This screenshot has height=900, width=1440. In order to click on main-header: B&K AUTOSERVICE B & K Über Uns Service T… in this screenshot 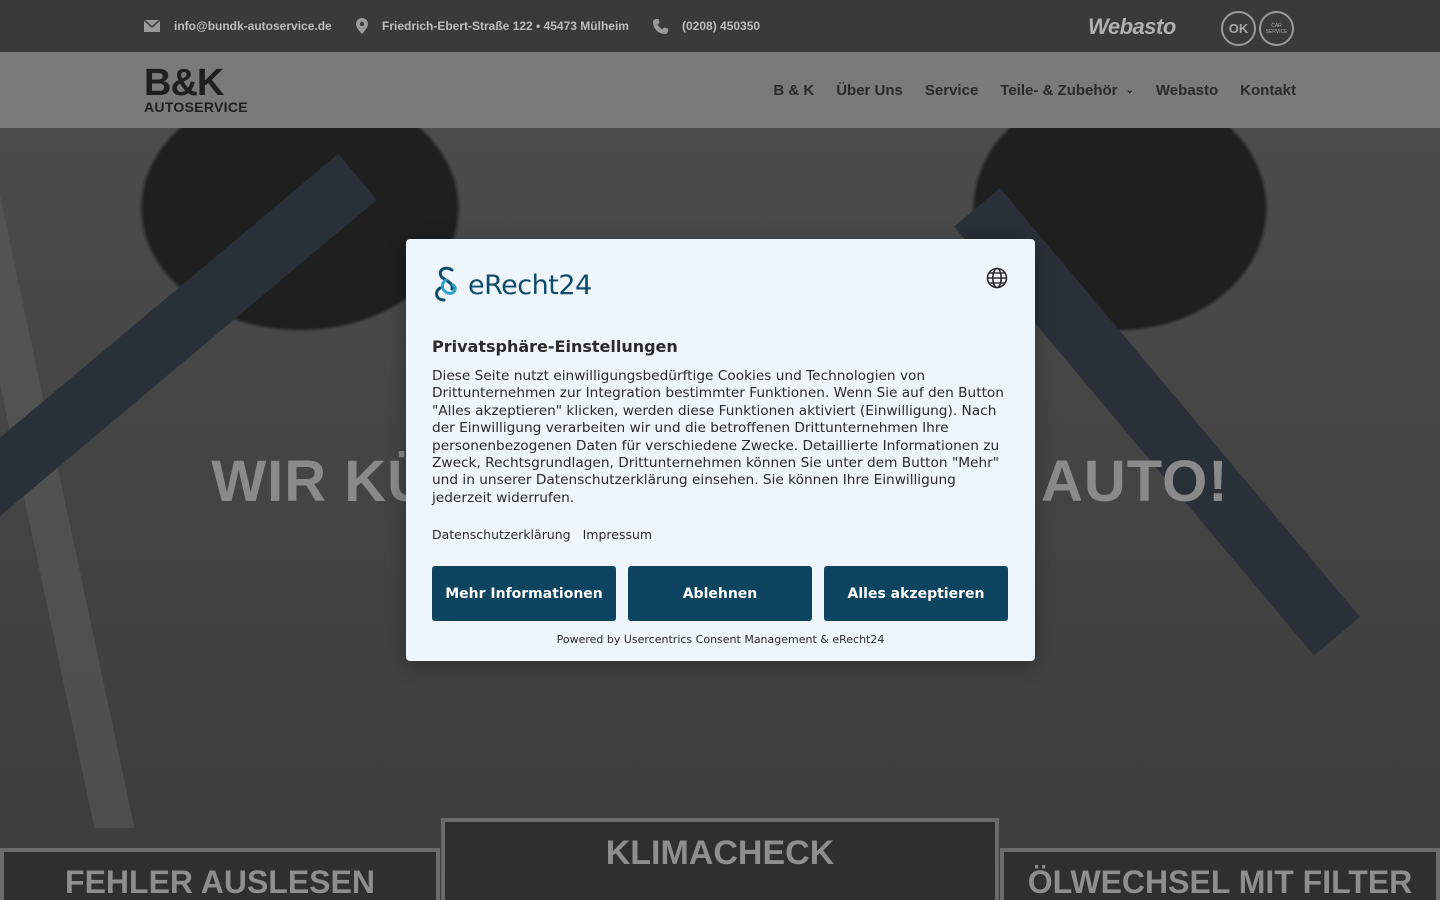, I will do `click(720, 90)`.